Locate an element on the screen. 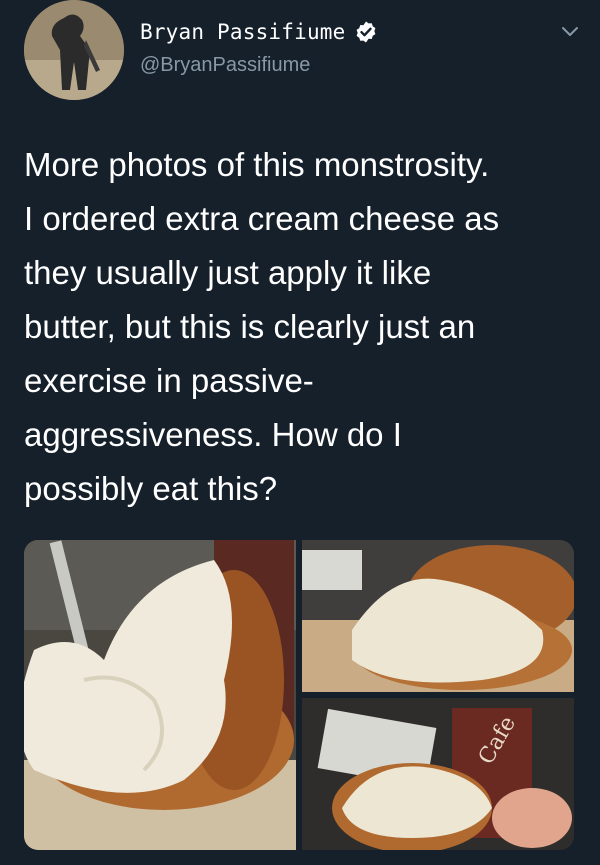 The height and width of the screenshot is (865, 600). author-name: Bryan Passifiume is located at coordinates (243, 32).